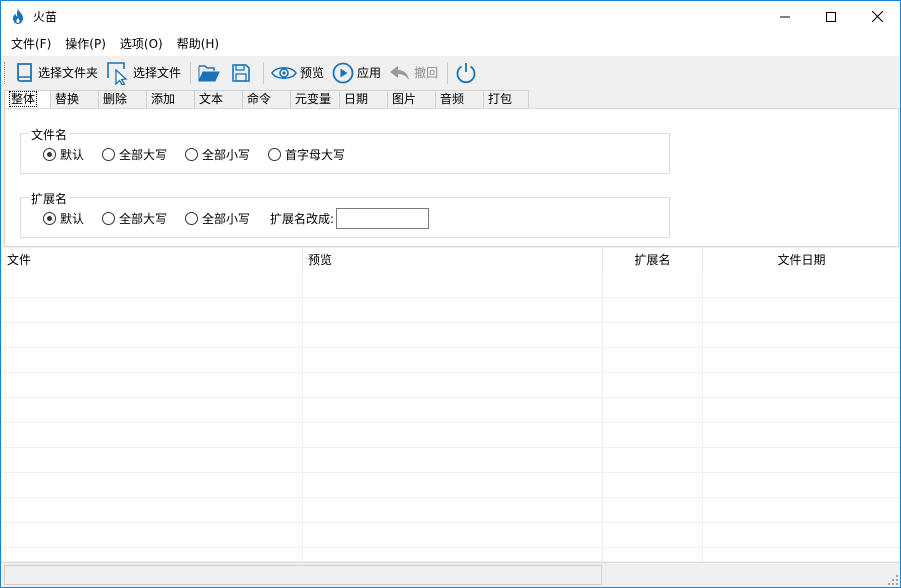 This screenshot has width=901, height=588. I want to click on ext-radio-lower: 全部小写, so click(217, 218).